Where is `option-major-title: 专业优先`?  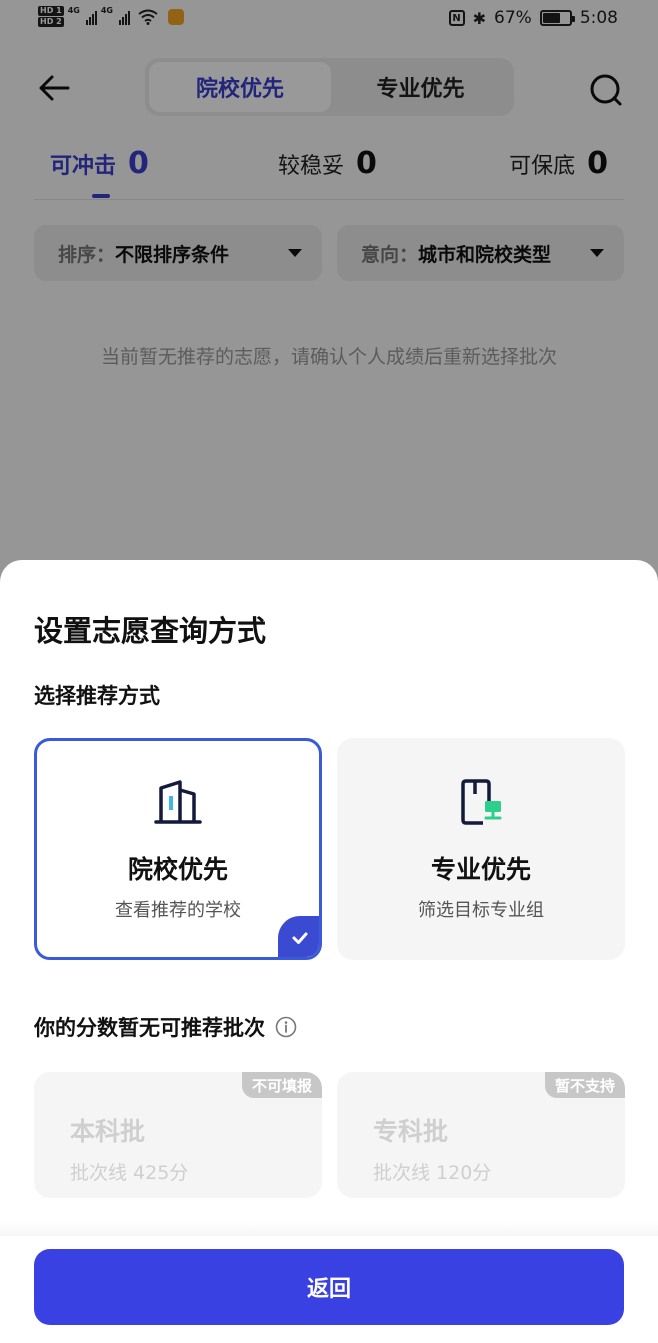
option-major-title: 专业优先 is located at coordinates (480, 869).